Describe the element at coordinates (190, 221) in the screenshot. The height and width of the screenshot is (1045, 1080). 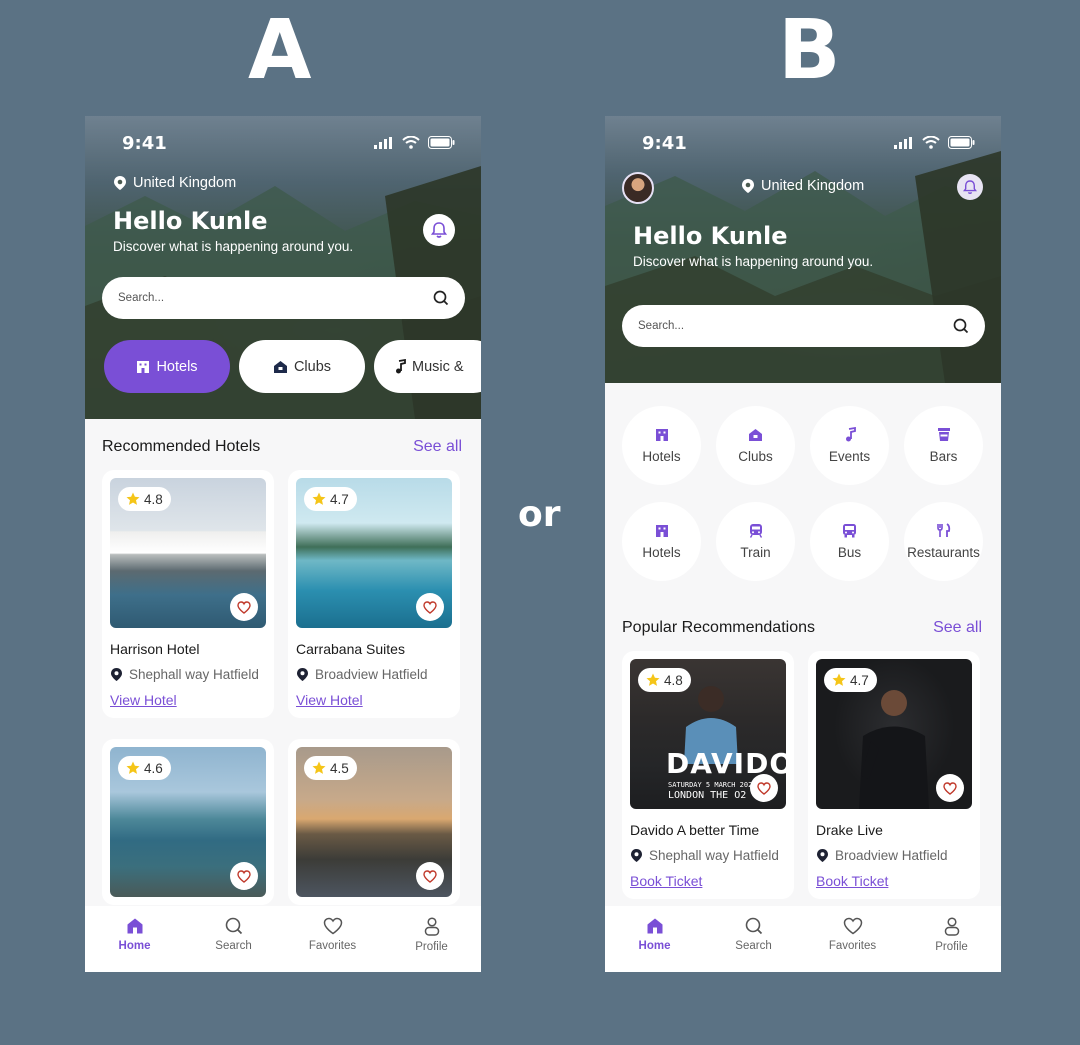
I see `greeting-title: Hello Kunle` at that location.